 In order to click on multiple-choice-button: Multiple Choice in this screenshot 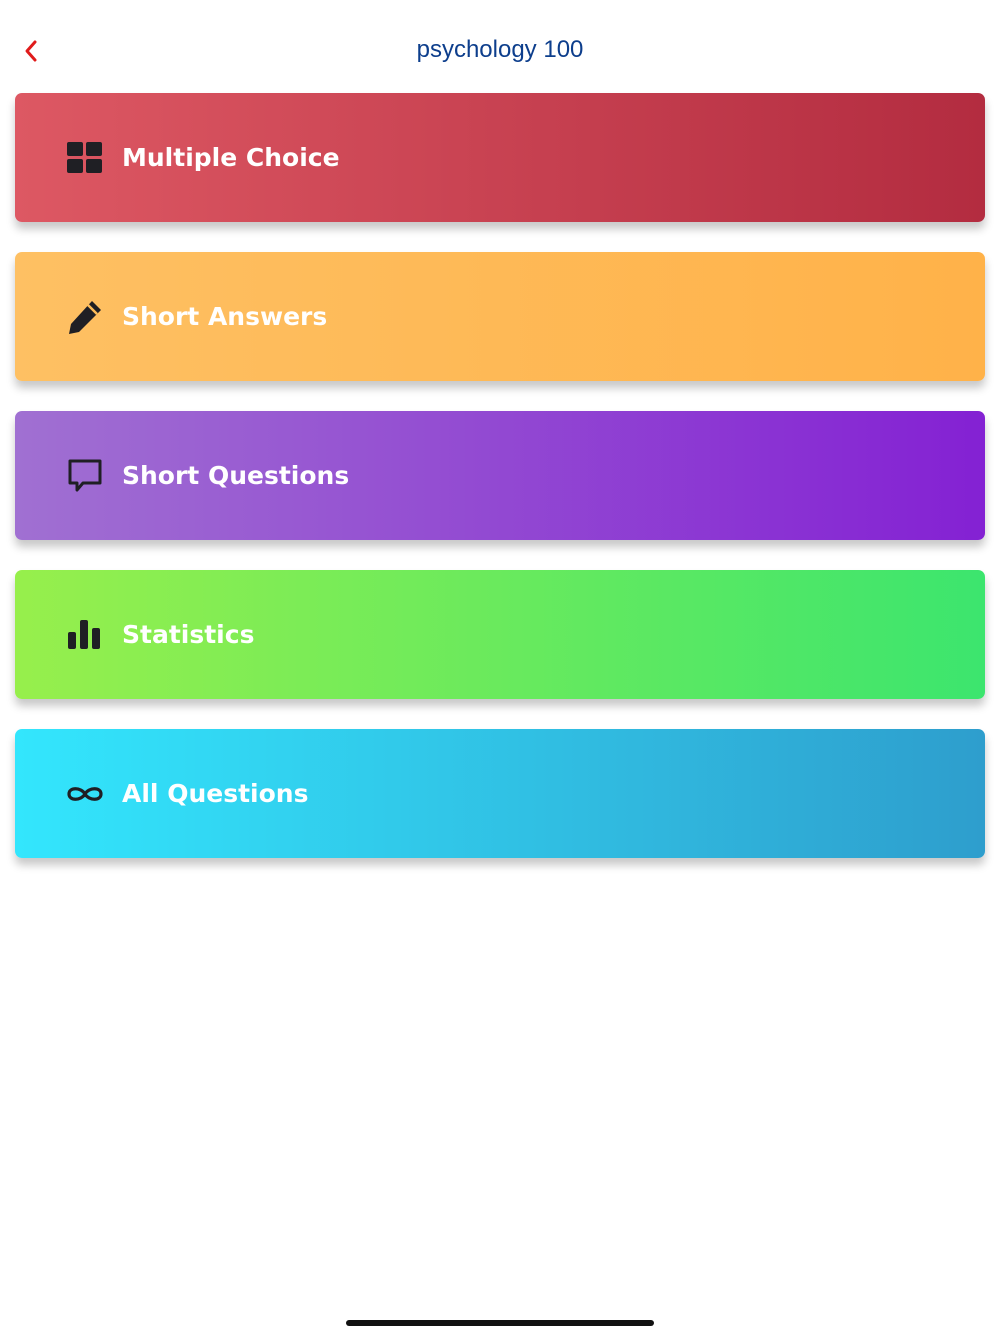, I will do `click(500, 157)`.